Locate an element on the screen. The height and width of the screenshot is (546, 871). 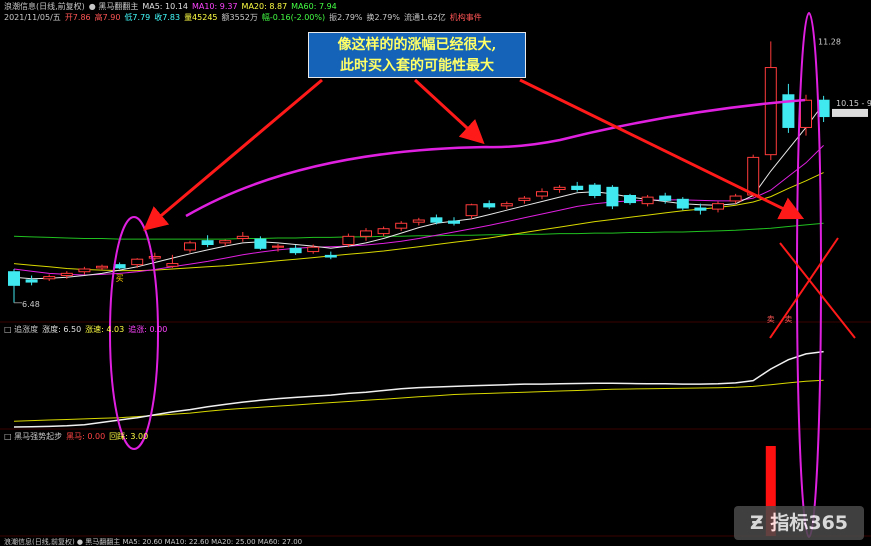
signal-marker: 卖 is located at coordinates (771, 319).